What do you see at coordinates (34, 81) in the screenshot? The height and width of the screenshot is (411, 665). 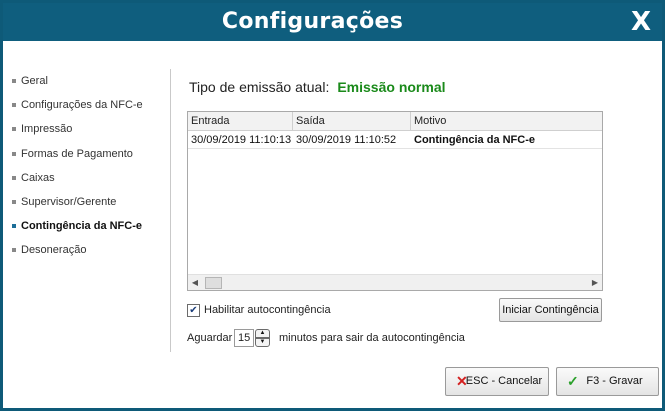 I see `sidebar-item-label: Geral` at bounding box center [34, 81].